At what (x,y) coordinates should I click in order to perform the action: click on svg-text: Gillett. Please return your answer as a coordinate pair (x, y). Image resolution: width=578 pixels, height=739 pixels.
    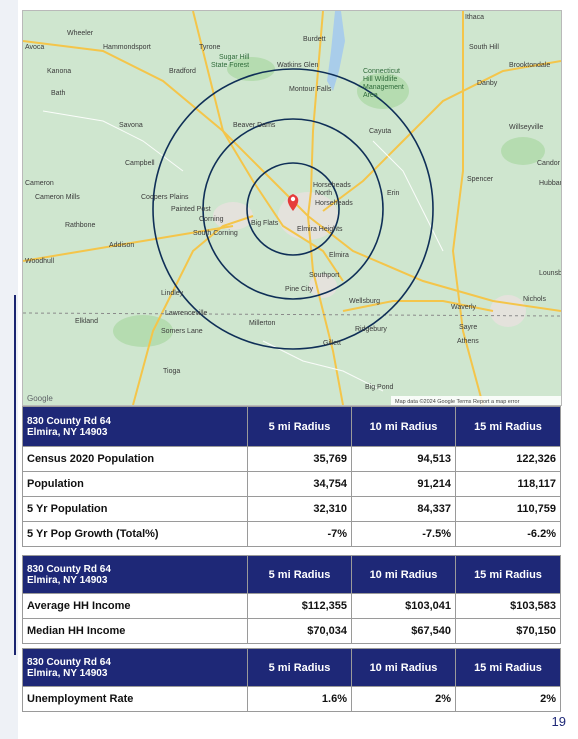
    Looking at the image, I should click on (332, 343).